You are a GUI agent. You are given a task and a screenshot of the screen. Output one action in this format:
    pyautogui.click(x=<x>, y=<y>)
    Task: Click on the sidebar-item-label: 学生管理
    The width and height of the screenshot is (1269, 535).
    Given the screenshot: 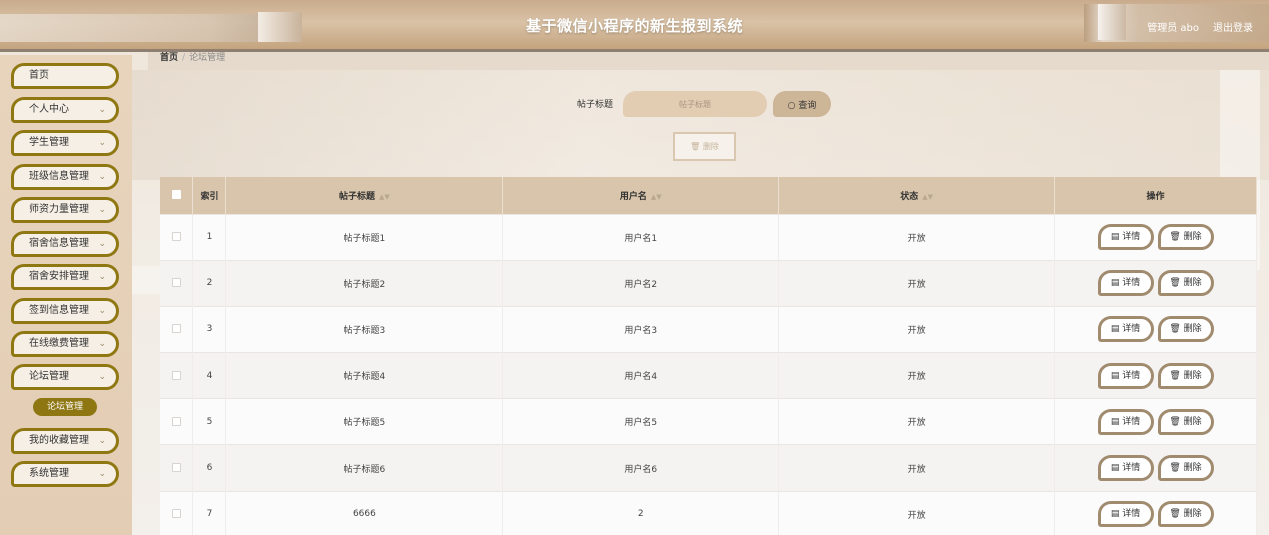 What is the action you would take?
    pyautogui.click(x=49, y=142)
    